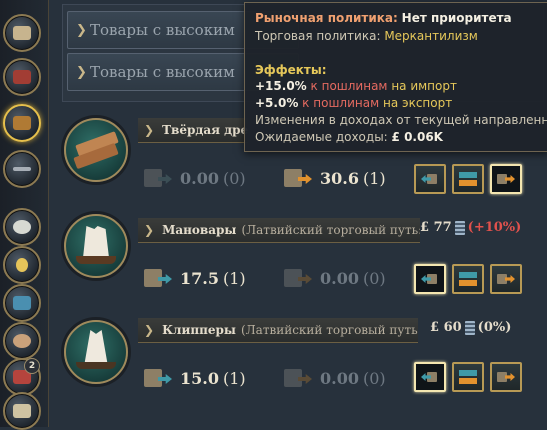  What do you see at coordinates (22, 169) in the screenshot?
I see `military-icon` at bounding box center [22, 169].